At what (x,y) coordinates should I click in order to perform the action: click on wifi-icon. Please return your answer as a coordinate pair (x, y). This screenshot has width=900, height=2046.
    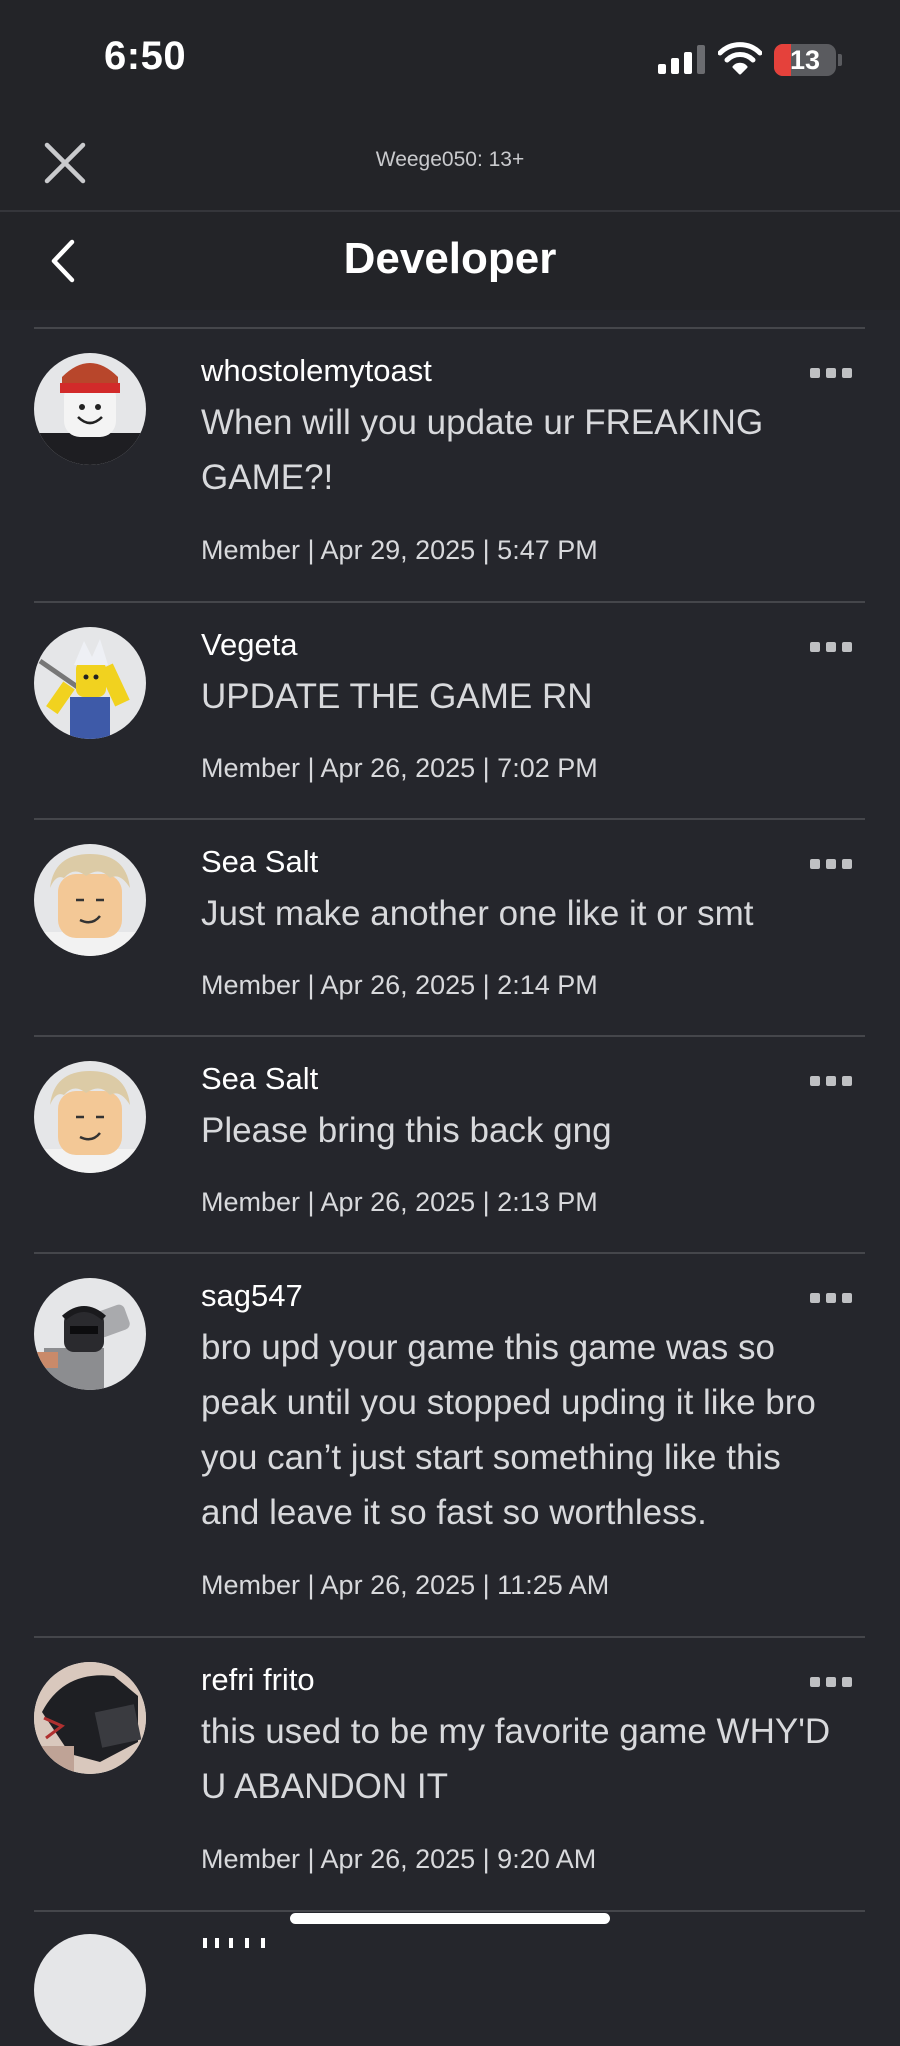
    Looking at the image, I should click on (740, 58).